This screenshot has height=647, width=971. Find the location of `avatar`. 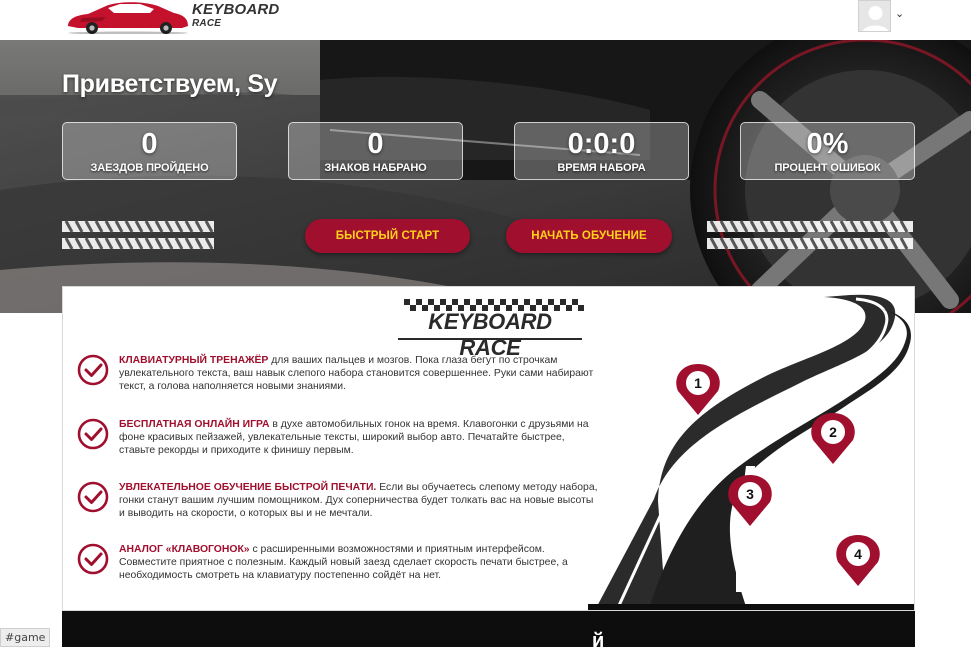

avatar is located at coordinates (874, 16).